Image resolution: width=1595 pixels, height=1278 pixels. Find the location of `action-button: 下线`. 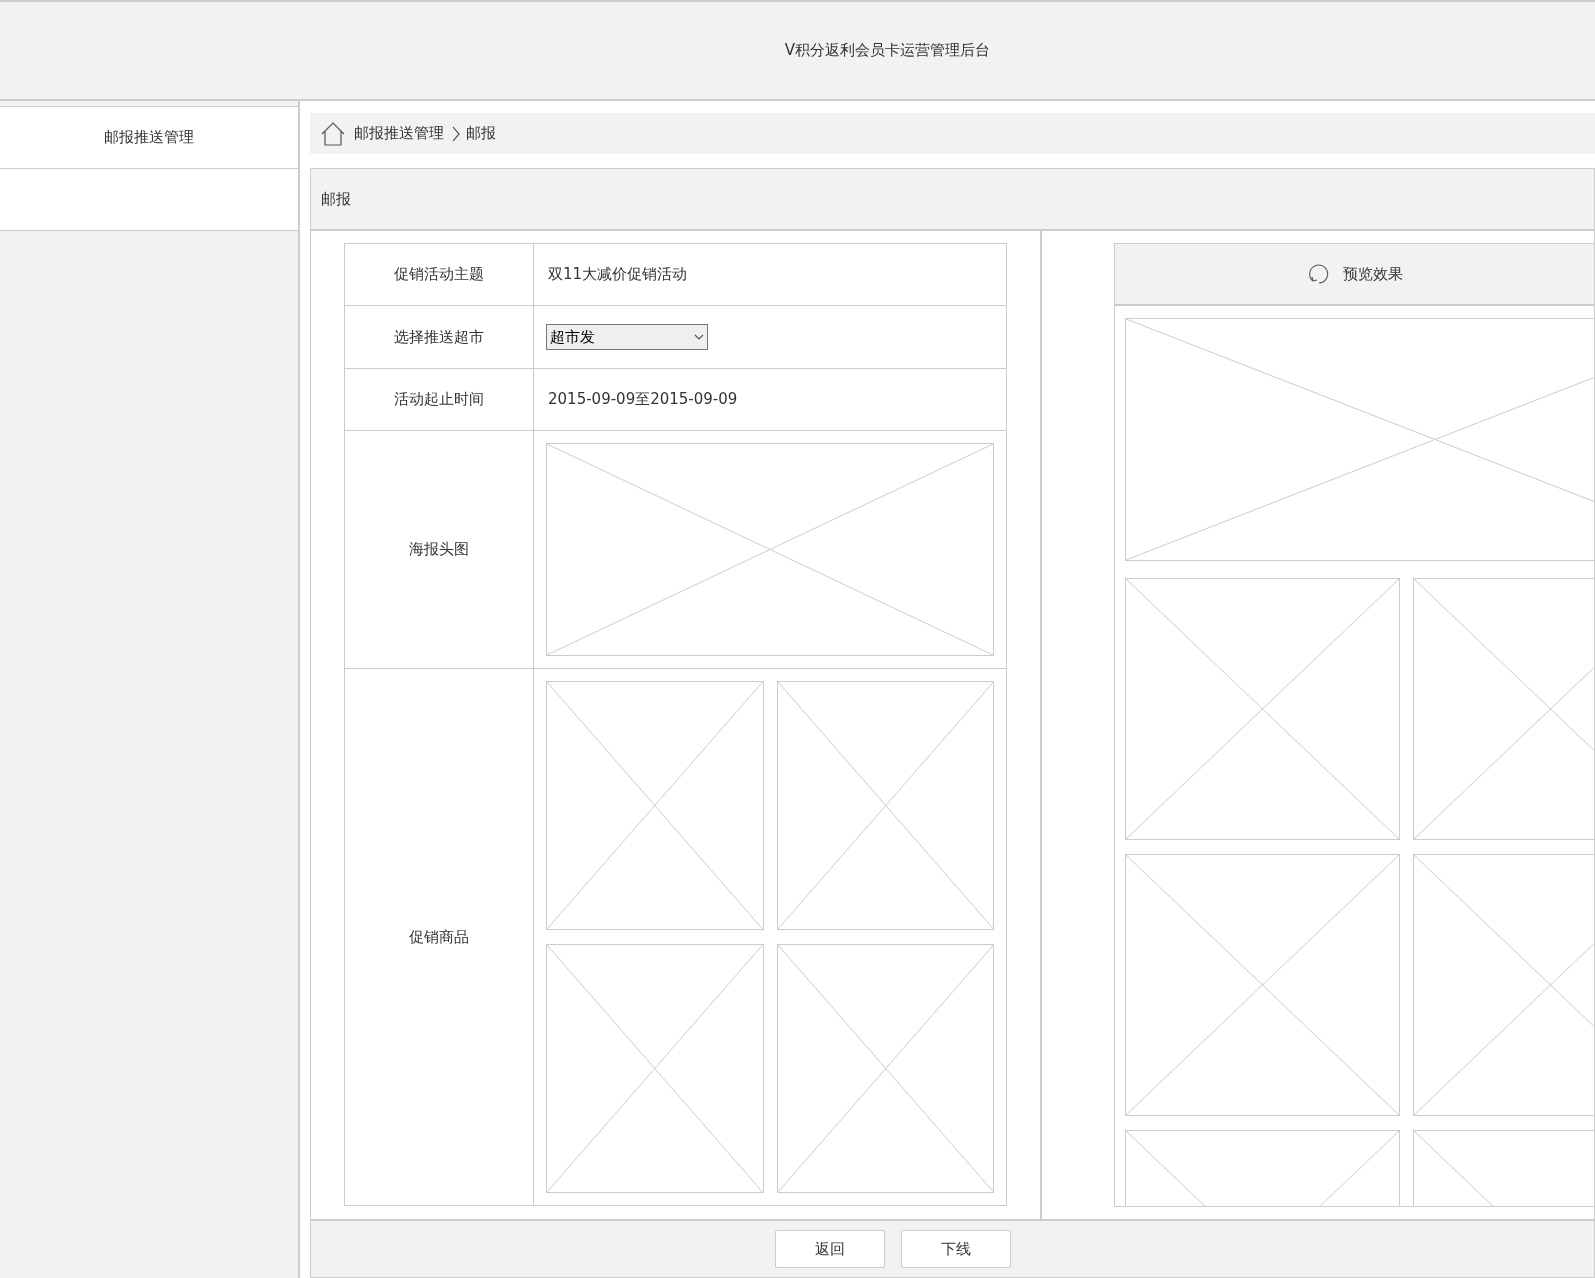

action-button: 下线 is located at coordinates (955, 1249).